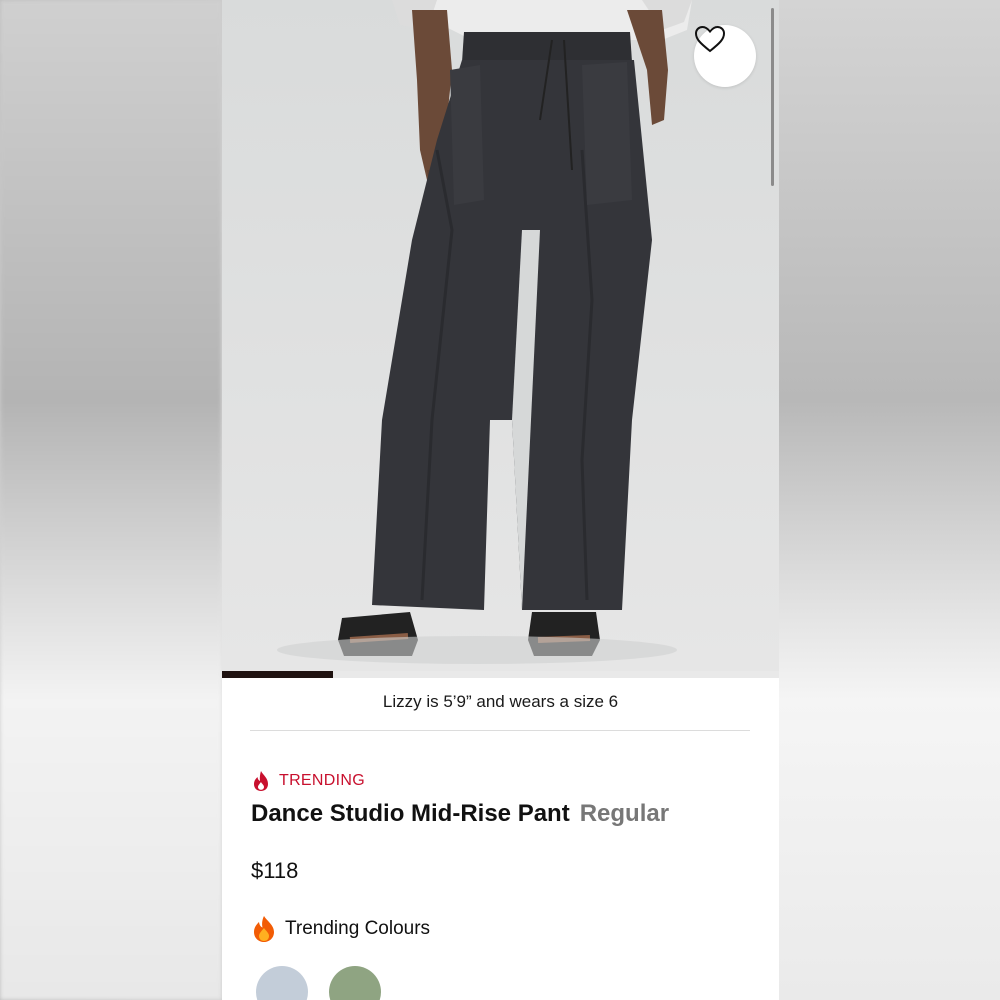 The height and width of the screenshot is (1000, 1000). I want to click on product-title: Dance Studio Mid-Rise Pant Regular, so click(460, 814).